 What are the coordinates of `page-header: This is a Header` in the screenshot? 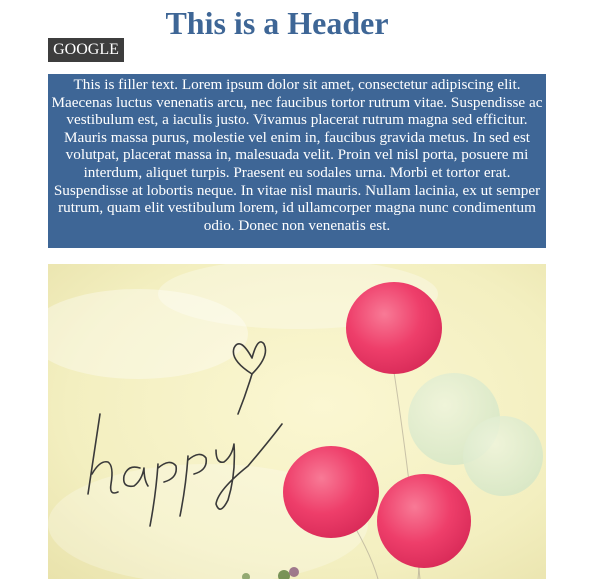 It's located at (277, 23).